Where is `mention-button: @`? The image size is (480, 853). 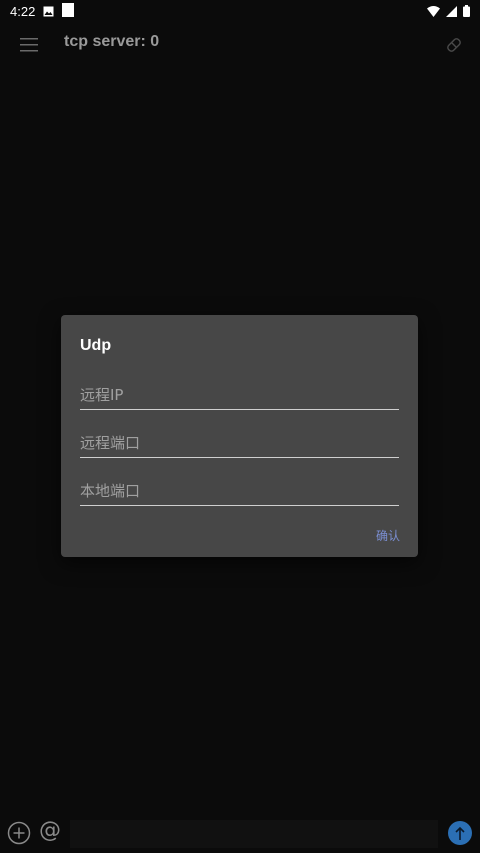
mention-button: @ is located at coordinates (50, 830).